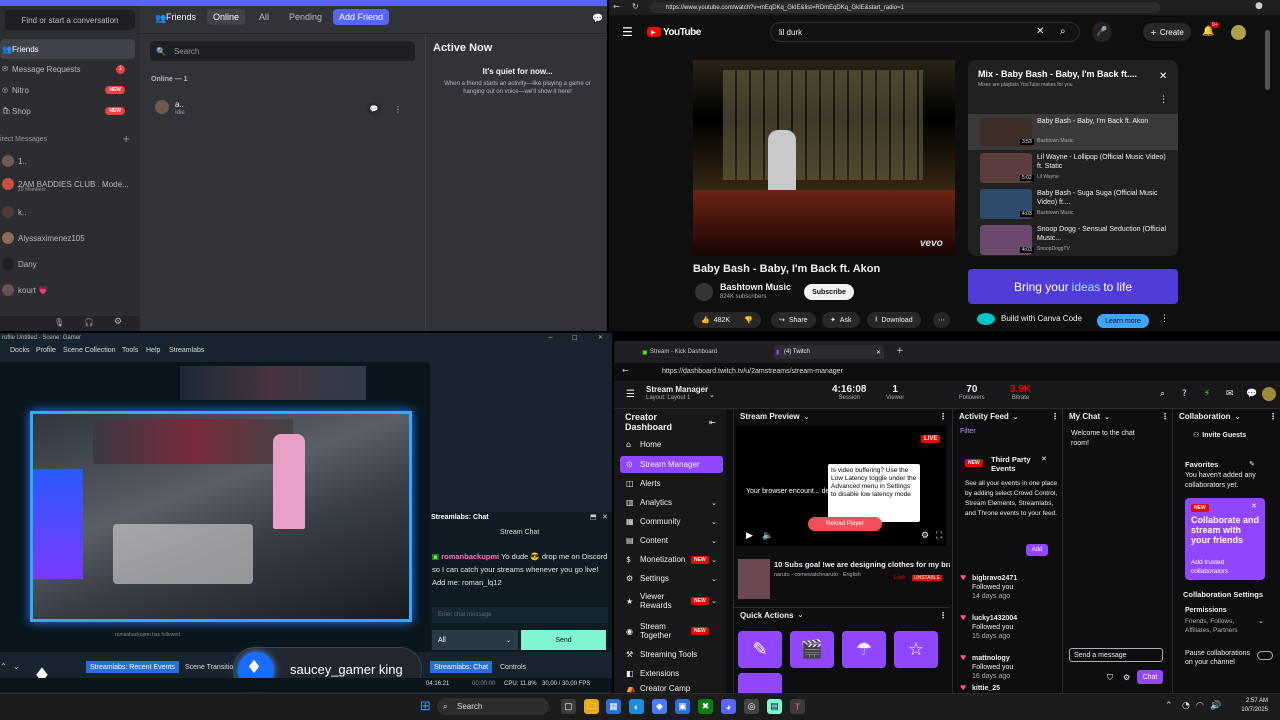  What do you see at coordinates (671, 578) in the screenshot?
I see `sidebar-item-settings: ⚙ Settings ⌄` at bounding box center [671, 578].